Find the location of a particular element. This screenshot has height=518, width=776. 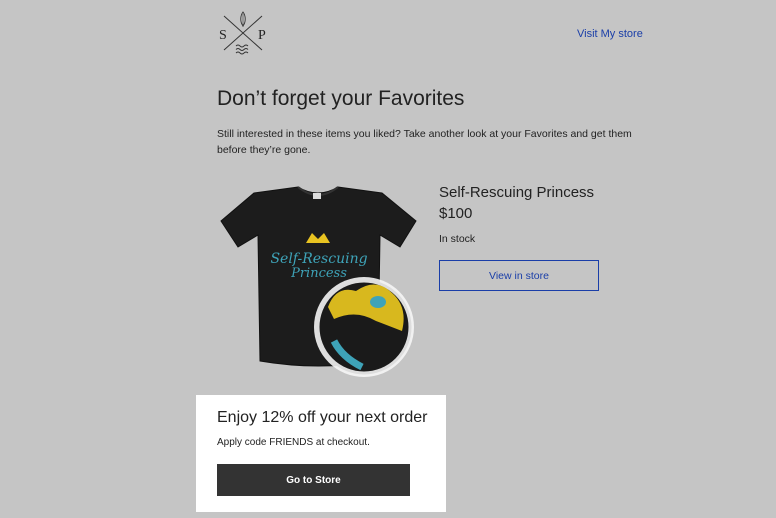

product-price: $100 is located at coordinates (456, 213).